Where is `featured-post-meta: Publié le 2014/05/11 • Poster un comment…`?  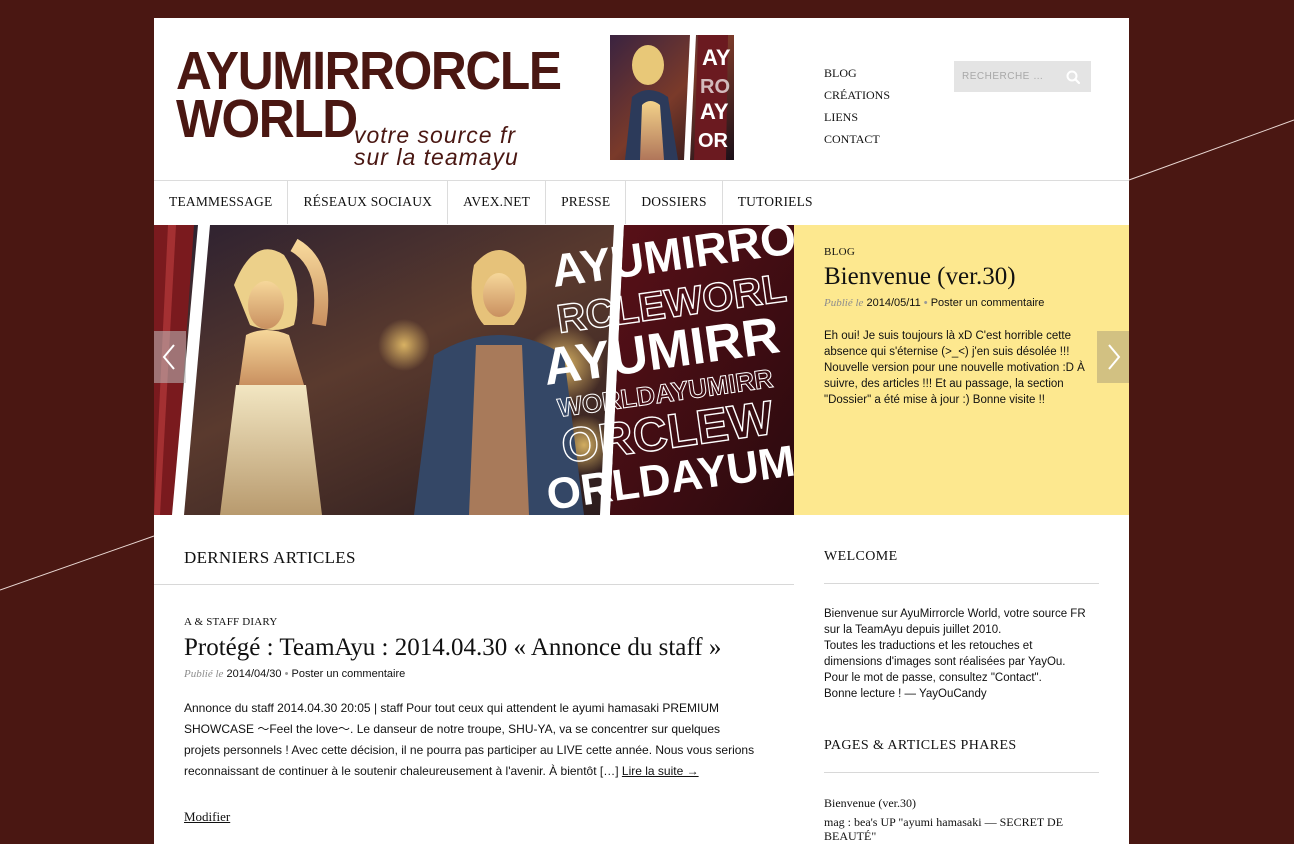 featured-post-meta: Publié le 2014/05/11 • Poster un comment… is located at coordinates (934, 303).